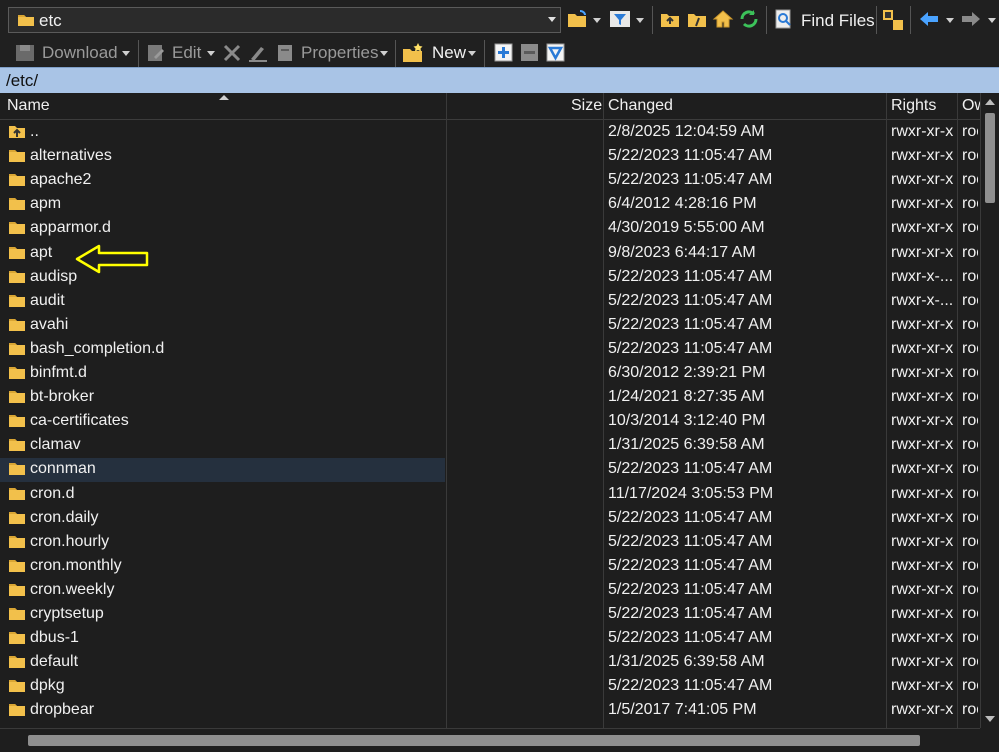 This screenshot has height=752, width=999. What do you see at coordinates (186, 53) in the screenshot?
I see `edit-button: Edit` at bounding box center [186, 53].